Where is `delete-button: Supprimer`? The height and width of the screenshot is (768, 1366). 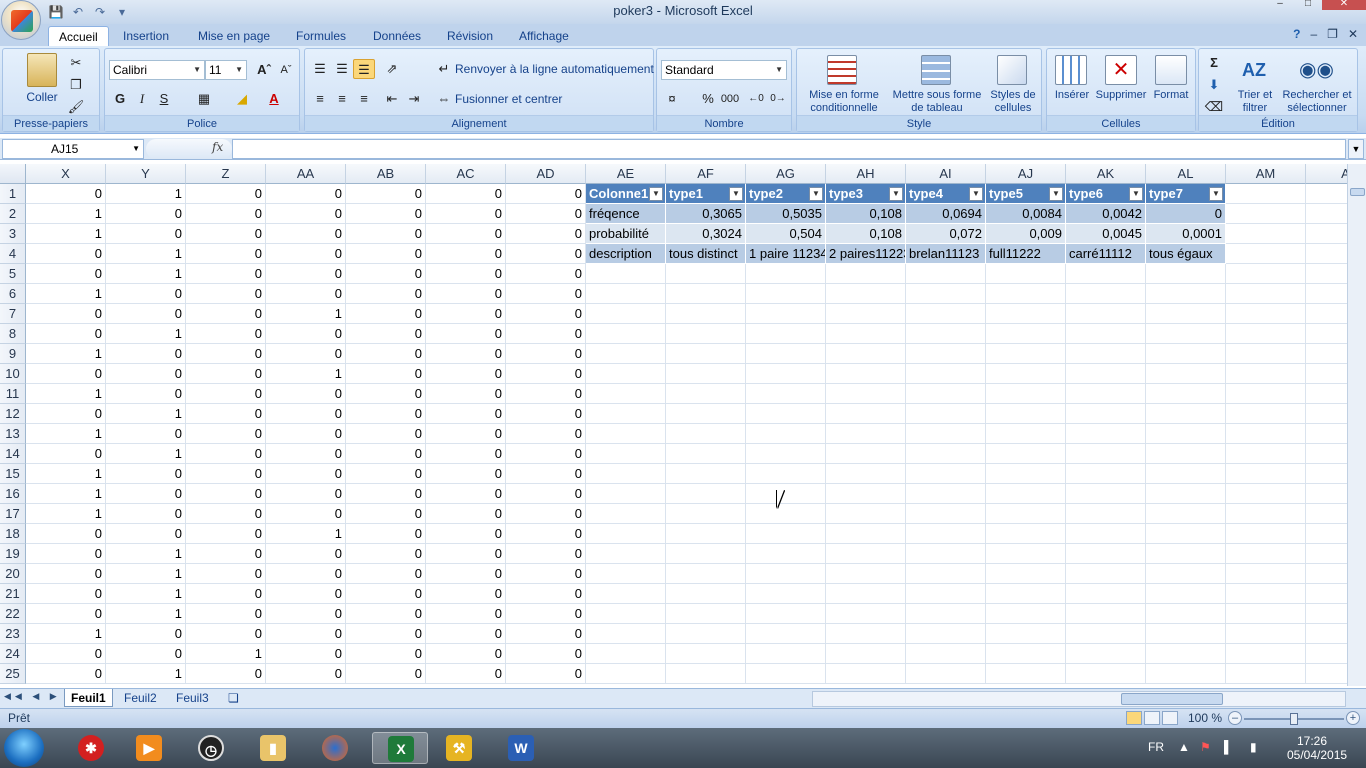 delete-button: Supprimer is located at coordinates (1121, 95).